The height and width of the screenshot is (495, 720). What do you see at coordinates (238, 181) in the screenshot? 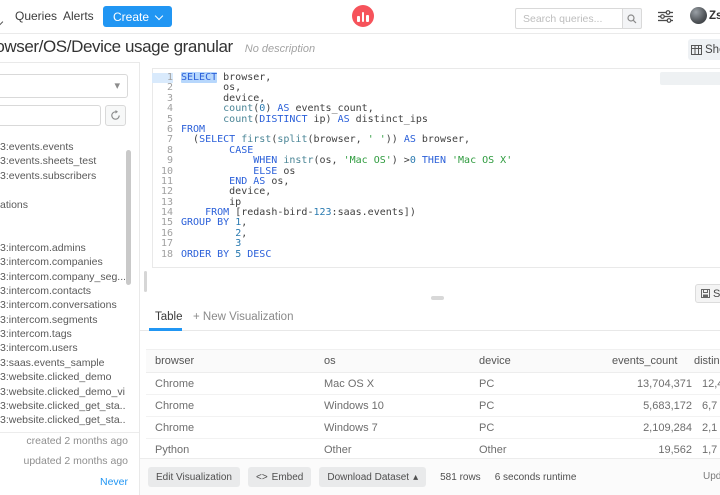
I see `code-token: END` at bounding box center [238, 181].